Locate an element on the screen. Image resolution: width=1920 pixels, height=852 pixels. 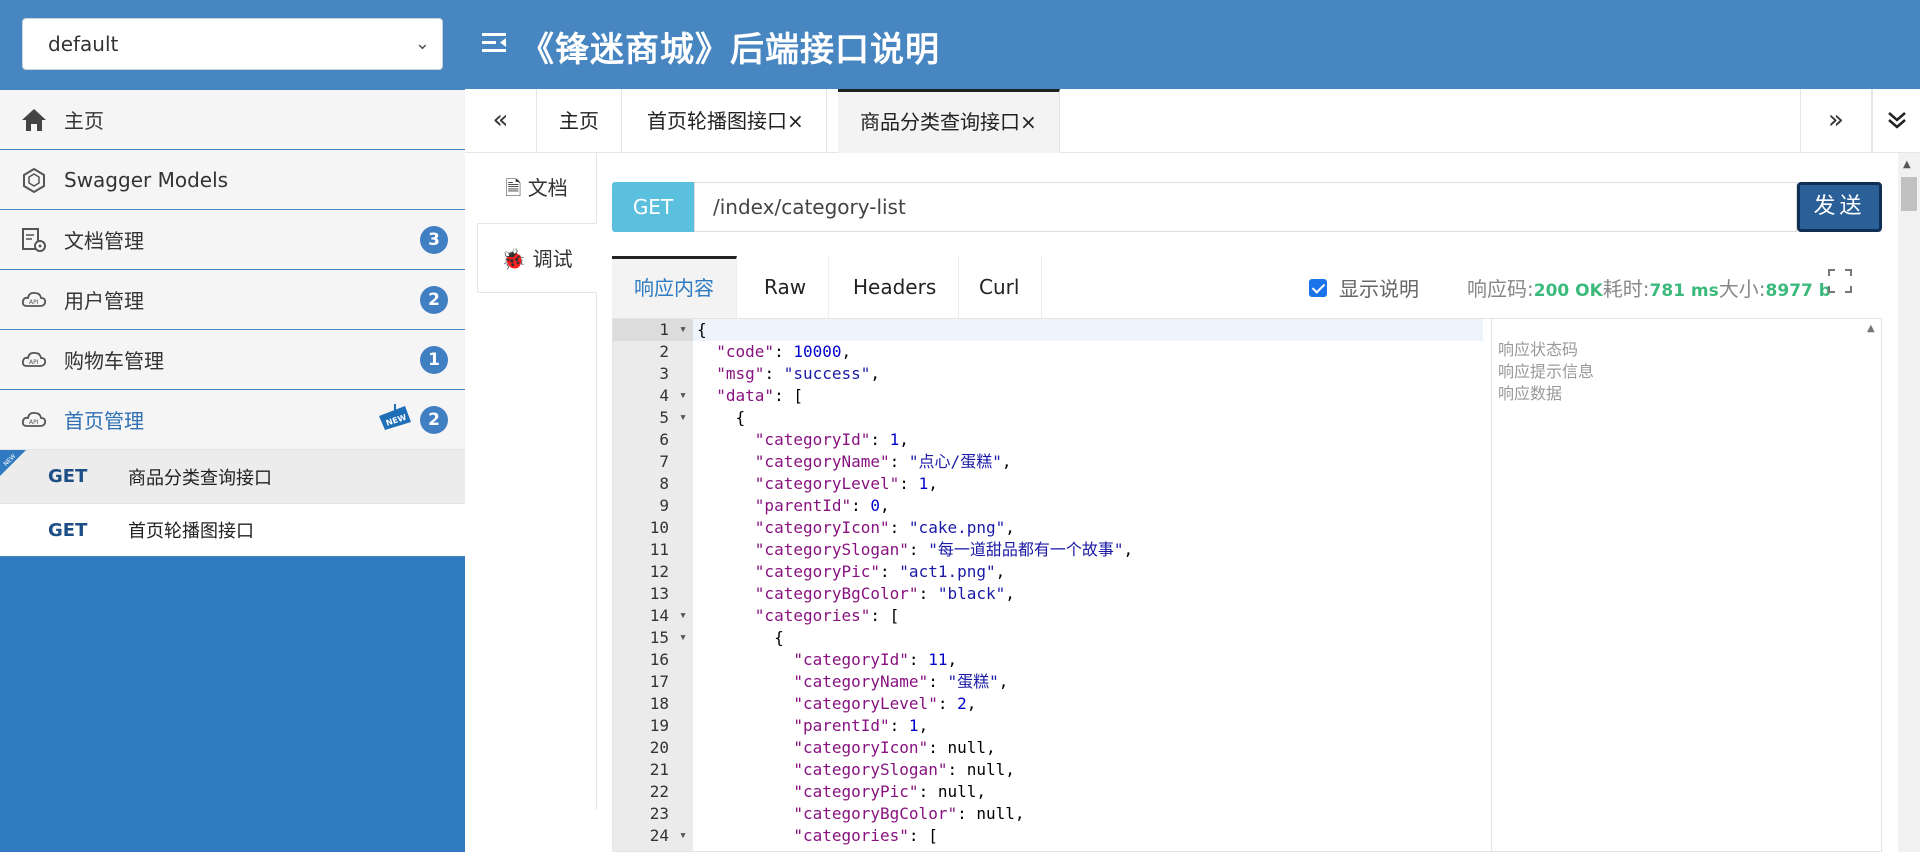
chevron-down-icon: ⌄ is located at coordinates (422, 43).